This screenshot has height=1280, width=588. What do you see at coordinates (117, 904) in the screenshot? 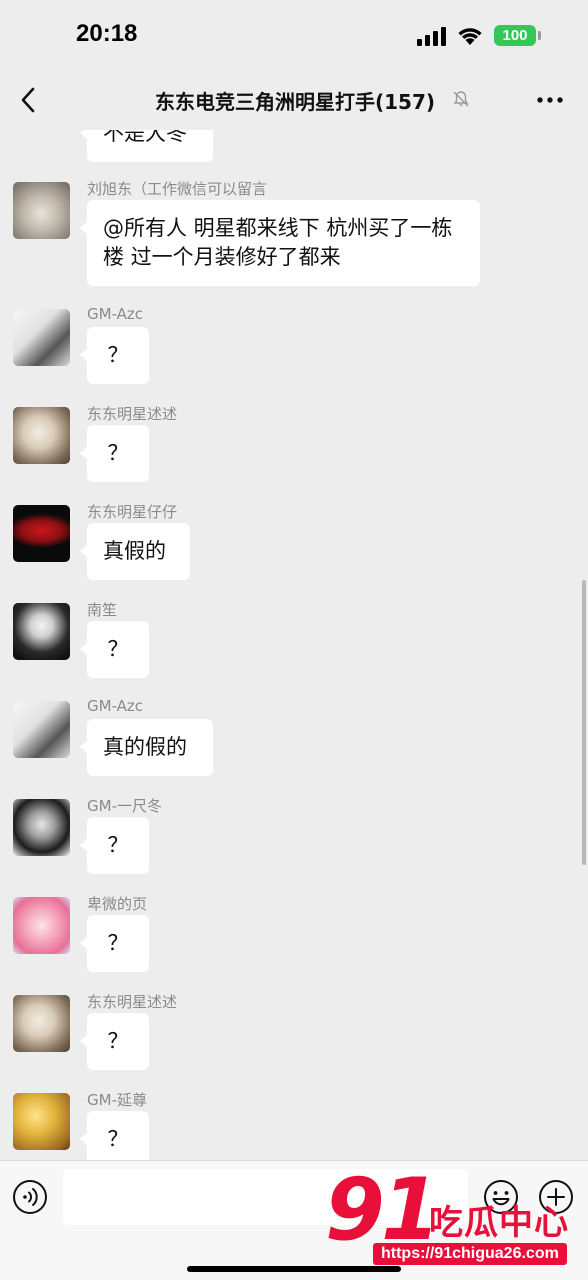
I see `sender-name: 卑微的页` at bounding box center [117, 904].